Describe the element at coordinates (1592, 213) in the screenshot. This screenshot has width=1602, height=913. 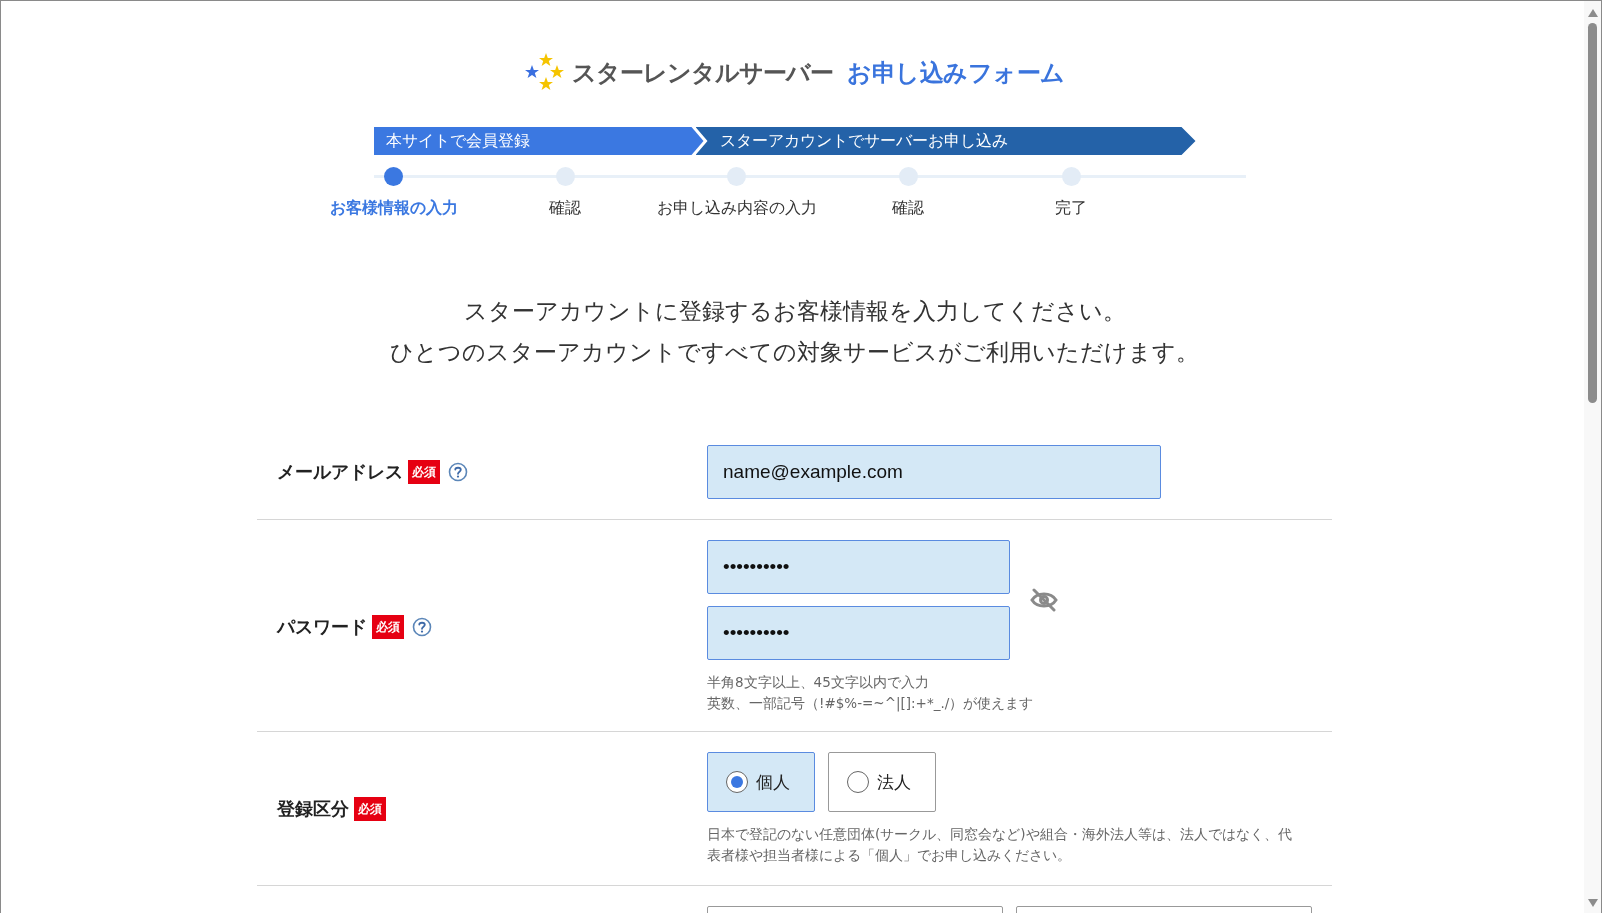
I see `scrollbar-thumb` at that location.